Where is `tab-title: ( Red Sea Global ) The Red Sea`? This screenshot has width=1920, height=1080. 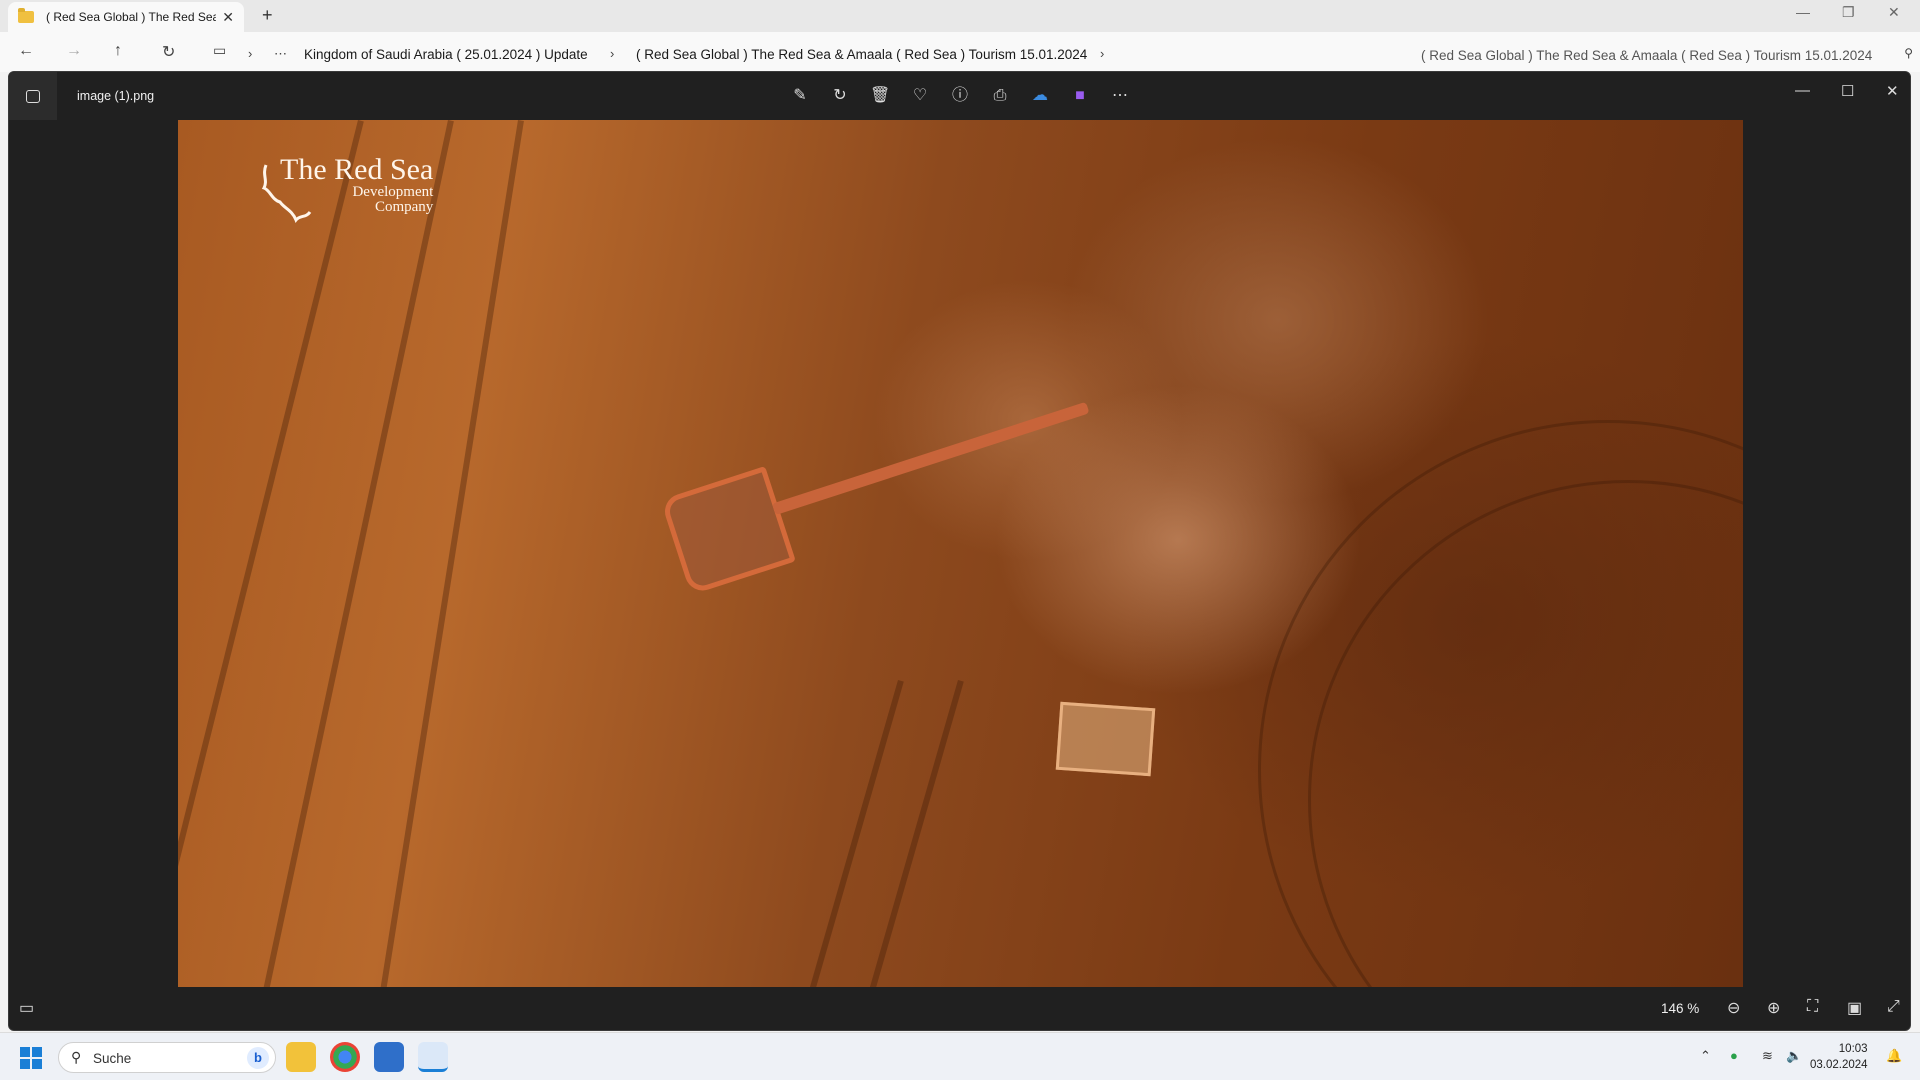 tab-title: ( Red Sea Global ) The Red Sea is located at coordinates (131, 17).